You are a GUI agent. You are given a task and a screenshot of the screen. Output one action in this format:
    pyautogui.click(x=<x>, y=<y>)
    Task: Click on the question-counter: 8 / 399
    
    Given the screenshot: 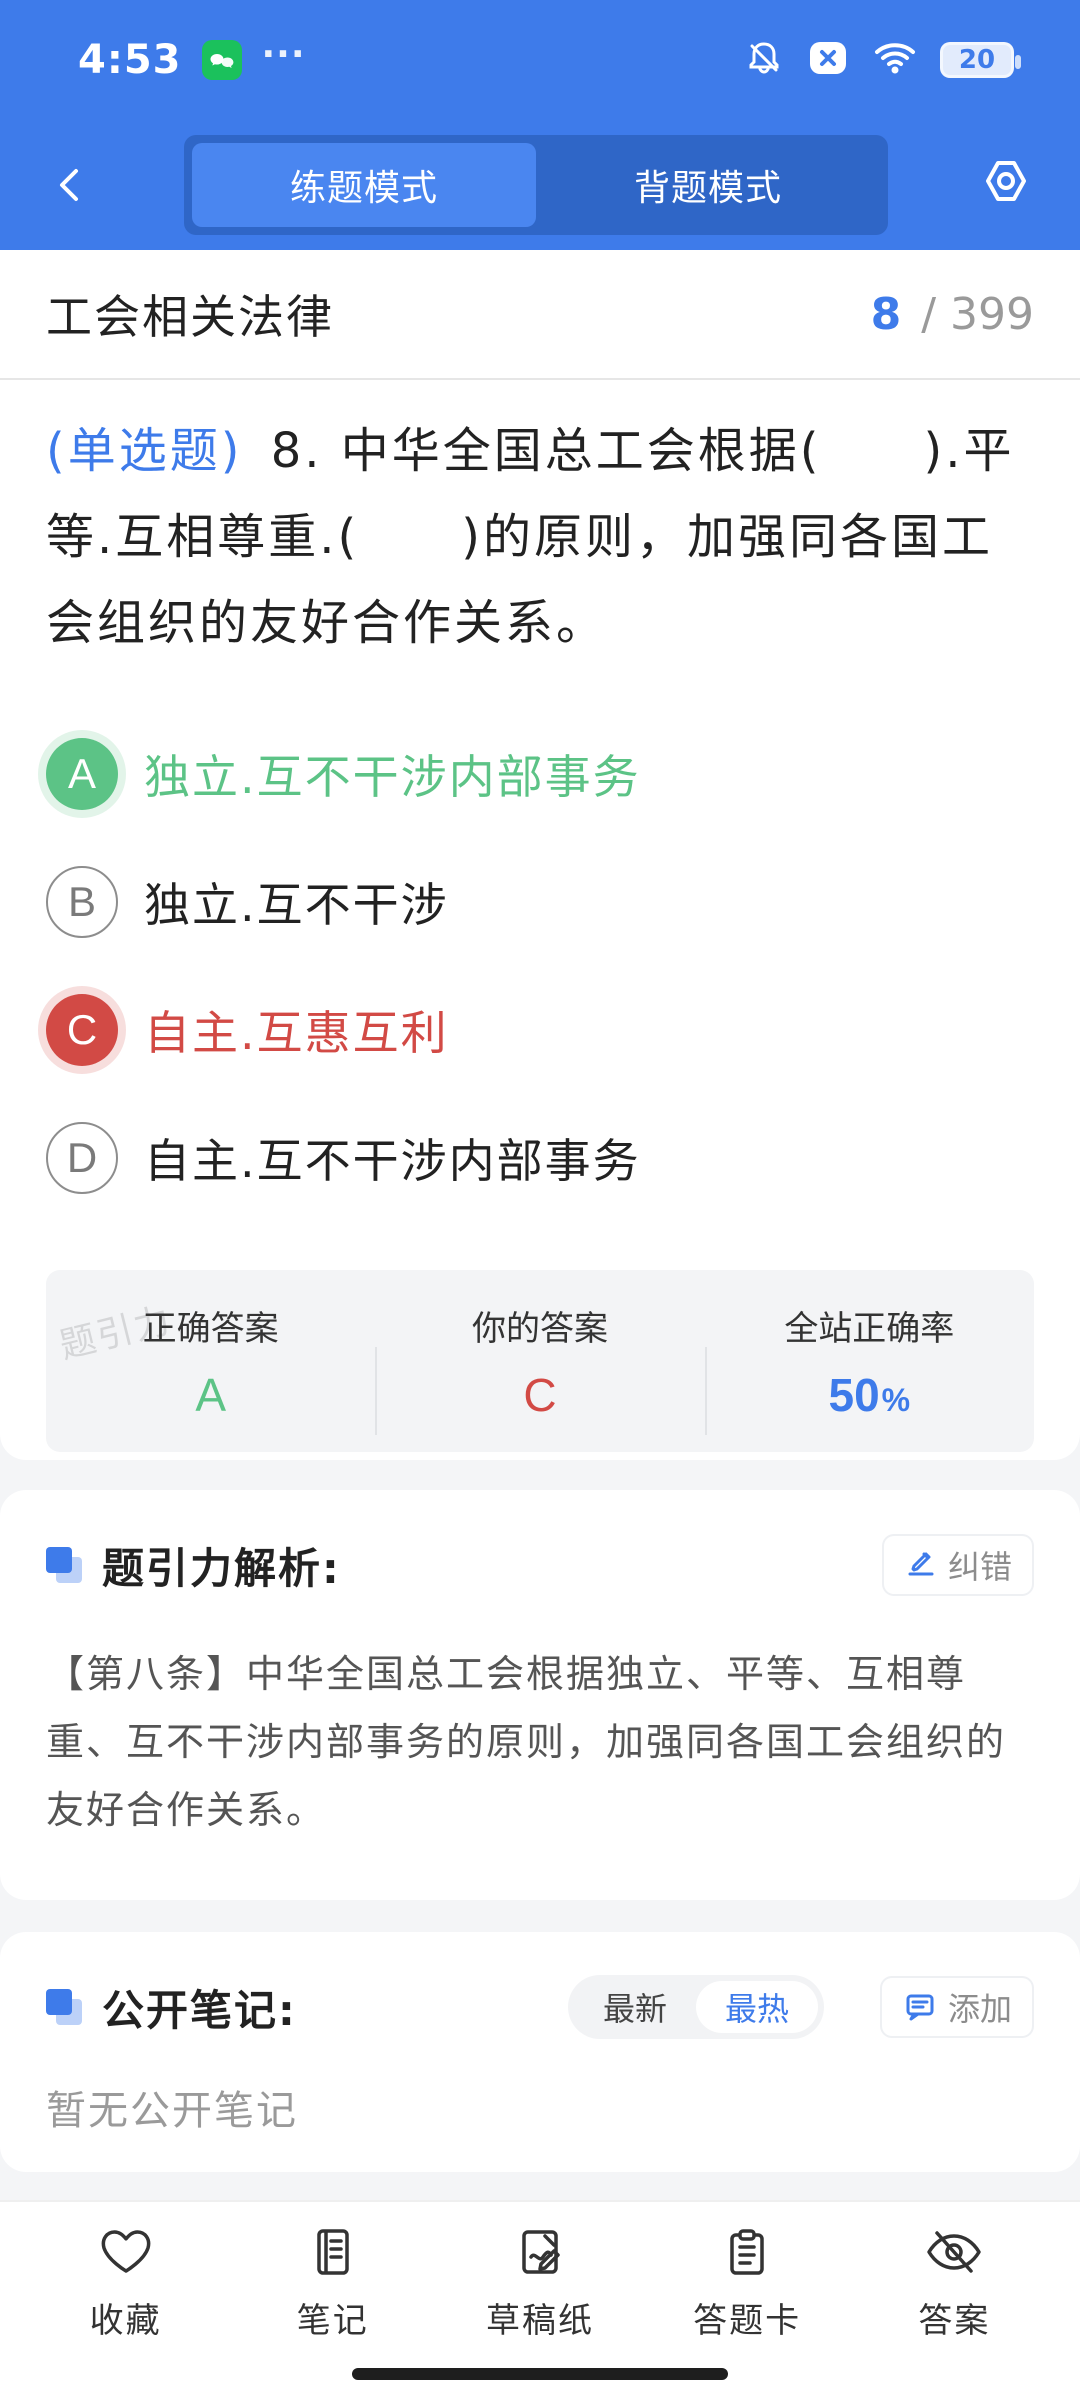 What is the action you would take?
    pyautogui.click(x=952, y=314)
    